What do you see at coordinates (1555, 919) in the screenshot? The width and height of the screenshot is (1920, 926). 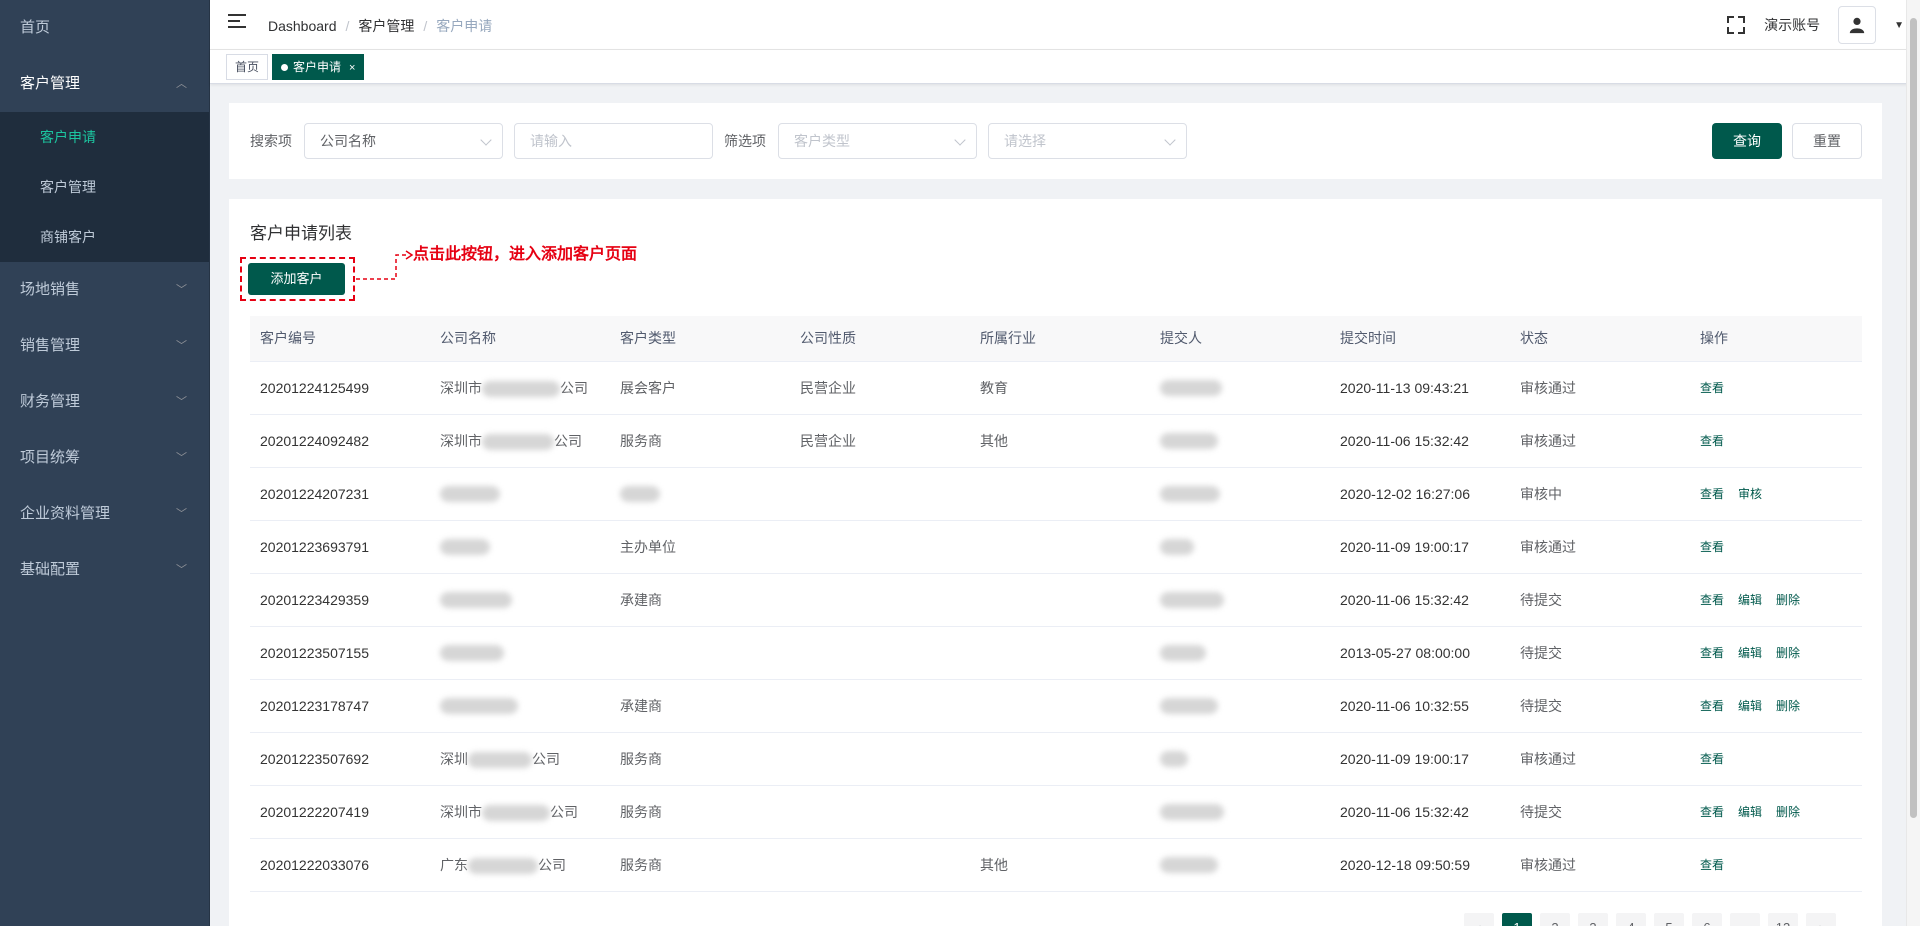 I see `page-number: 2` at bounding box center [1555, 919].